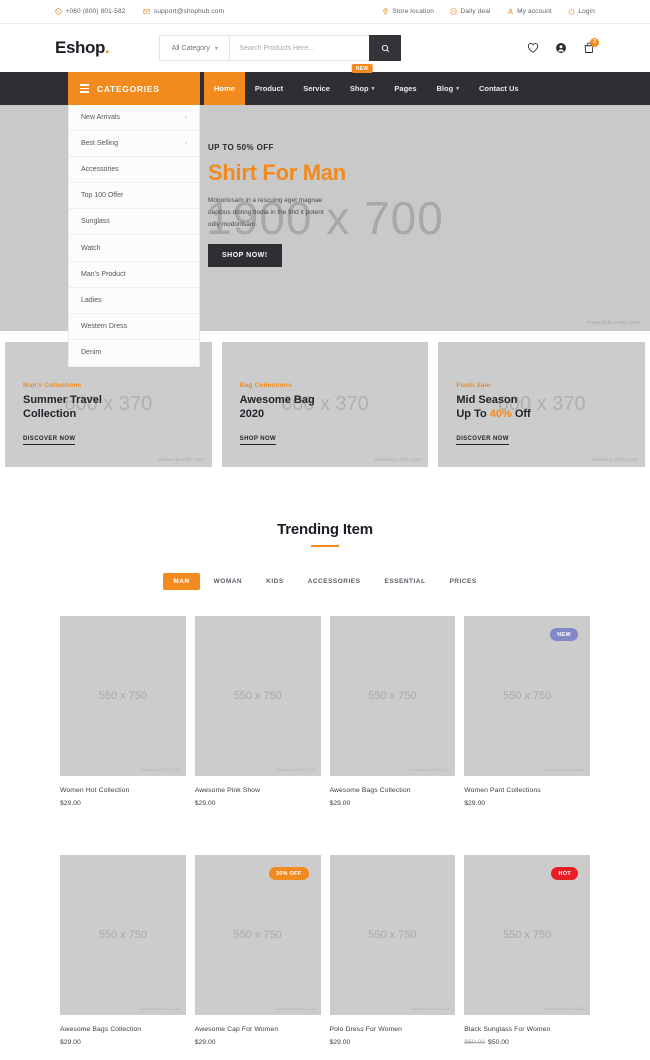 The image size is (650, 1060). I want to click on tab-prices: PRICES, so click(462, 581).